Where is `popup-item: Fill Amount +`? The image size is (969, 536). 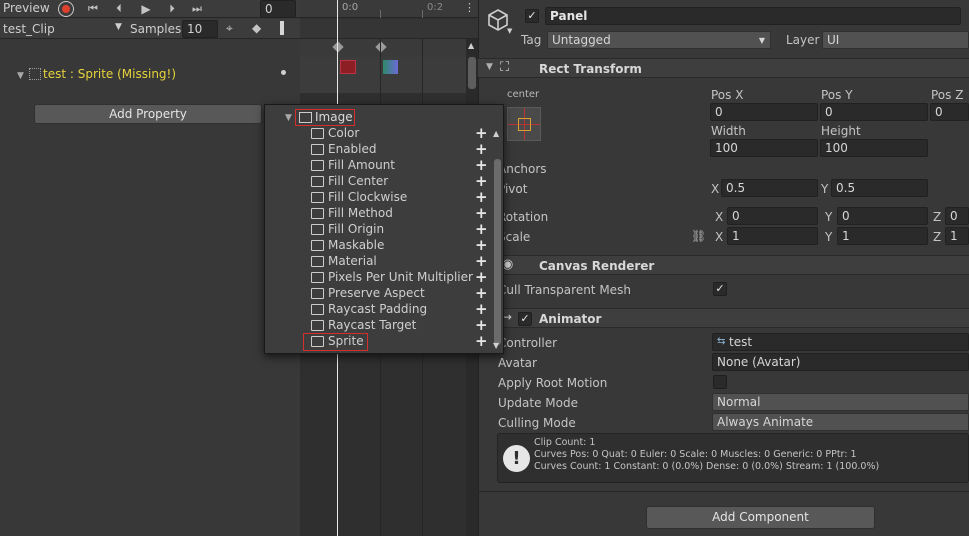
popup-item: Fill Amount + is located at coordinates (379, 165).